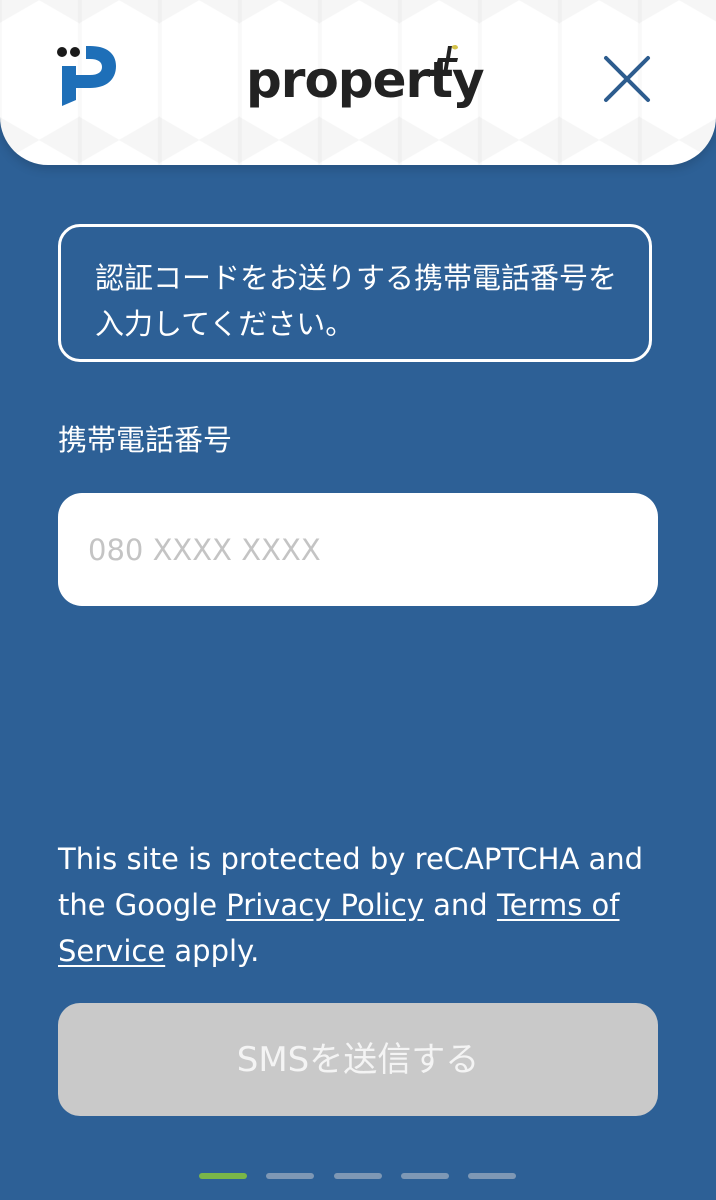 Image resolution: width=716 pixels, height=1200 pixels. Describe the element at coordinates (86, 76) in the screenshot. I see `property-p-logo-icon` at that location.